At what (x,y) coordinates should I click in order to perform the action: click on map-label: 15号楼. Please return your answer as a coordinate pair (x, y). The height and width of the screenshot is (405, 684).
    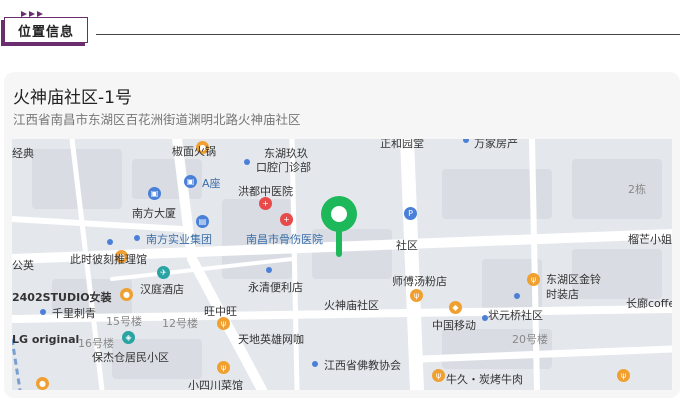
    Looking at the image, I should click on (124, 321).